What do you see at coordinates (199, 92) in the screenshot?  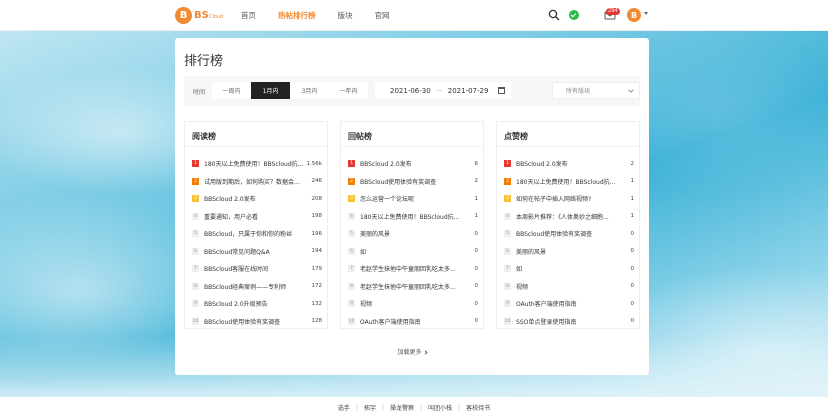 I see `time-filter-label: 时间` at bounding box center [199, 92].